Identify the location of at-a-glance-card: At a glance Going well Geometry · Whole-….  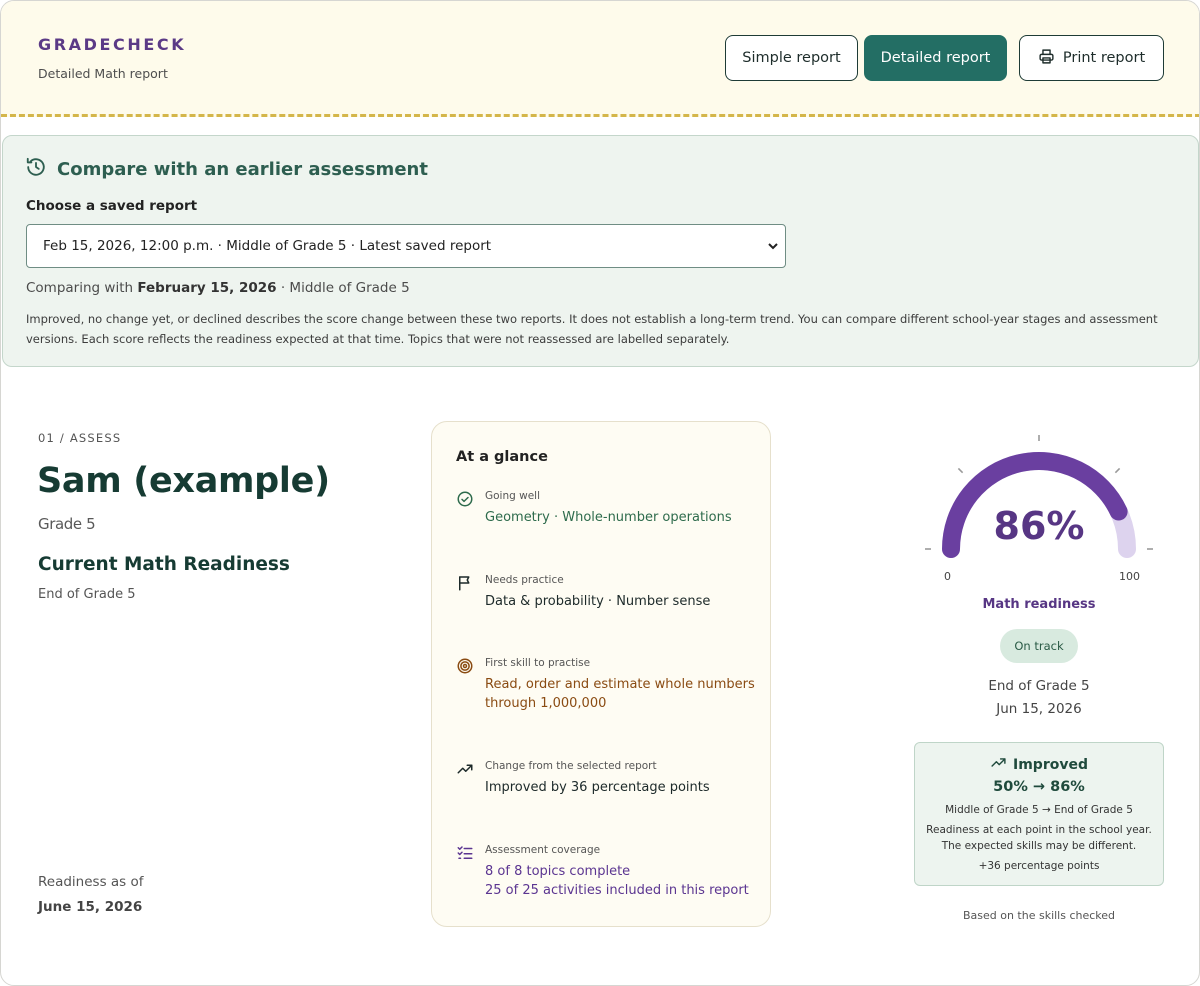
(601, 674).